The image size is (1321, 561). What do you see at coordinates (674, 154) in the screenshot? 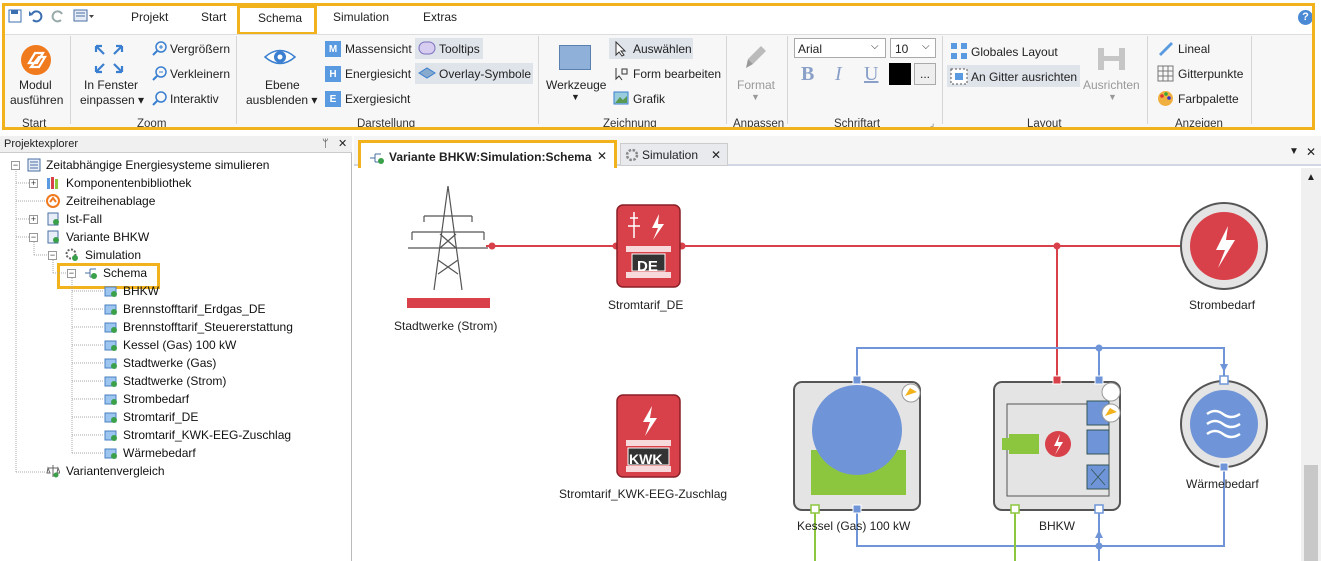
I see `doc-tab-simulation: Simulation ✕` at bounding box center [674, 154].